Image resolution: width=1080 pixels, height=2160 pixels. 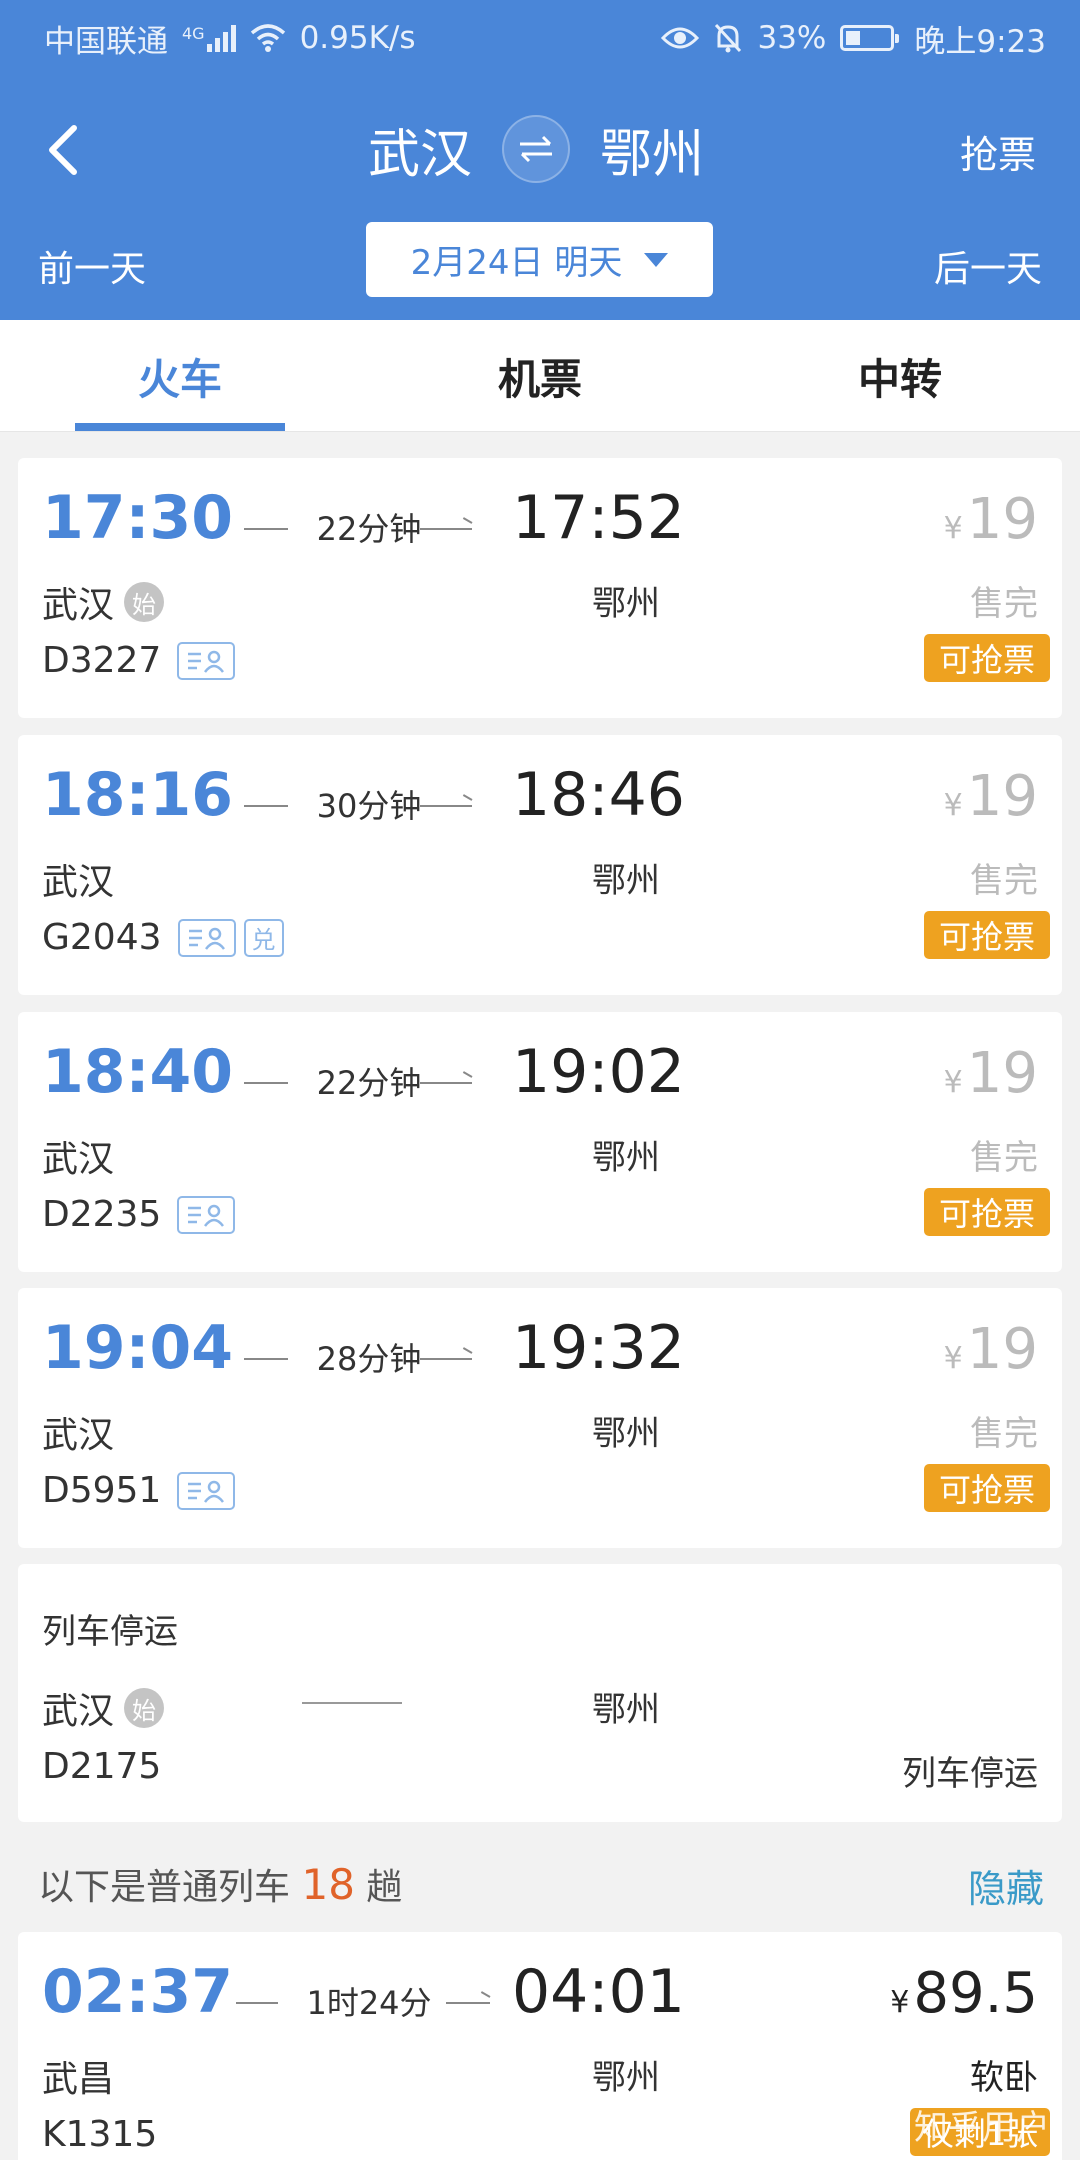 What do you see at coordinates (164, 1887) in the screenshot?
I see `section-prefix: 以下是普通列车` at bounding box center [164, 1887].